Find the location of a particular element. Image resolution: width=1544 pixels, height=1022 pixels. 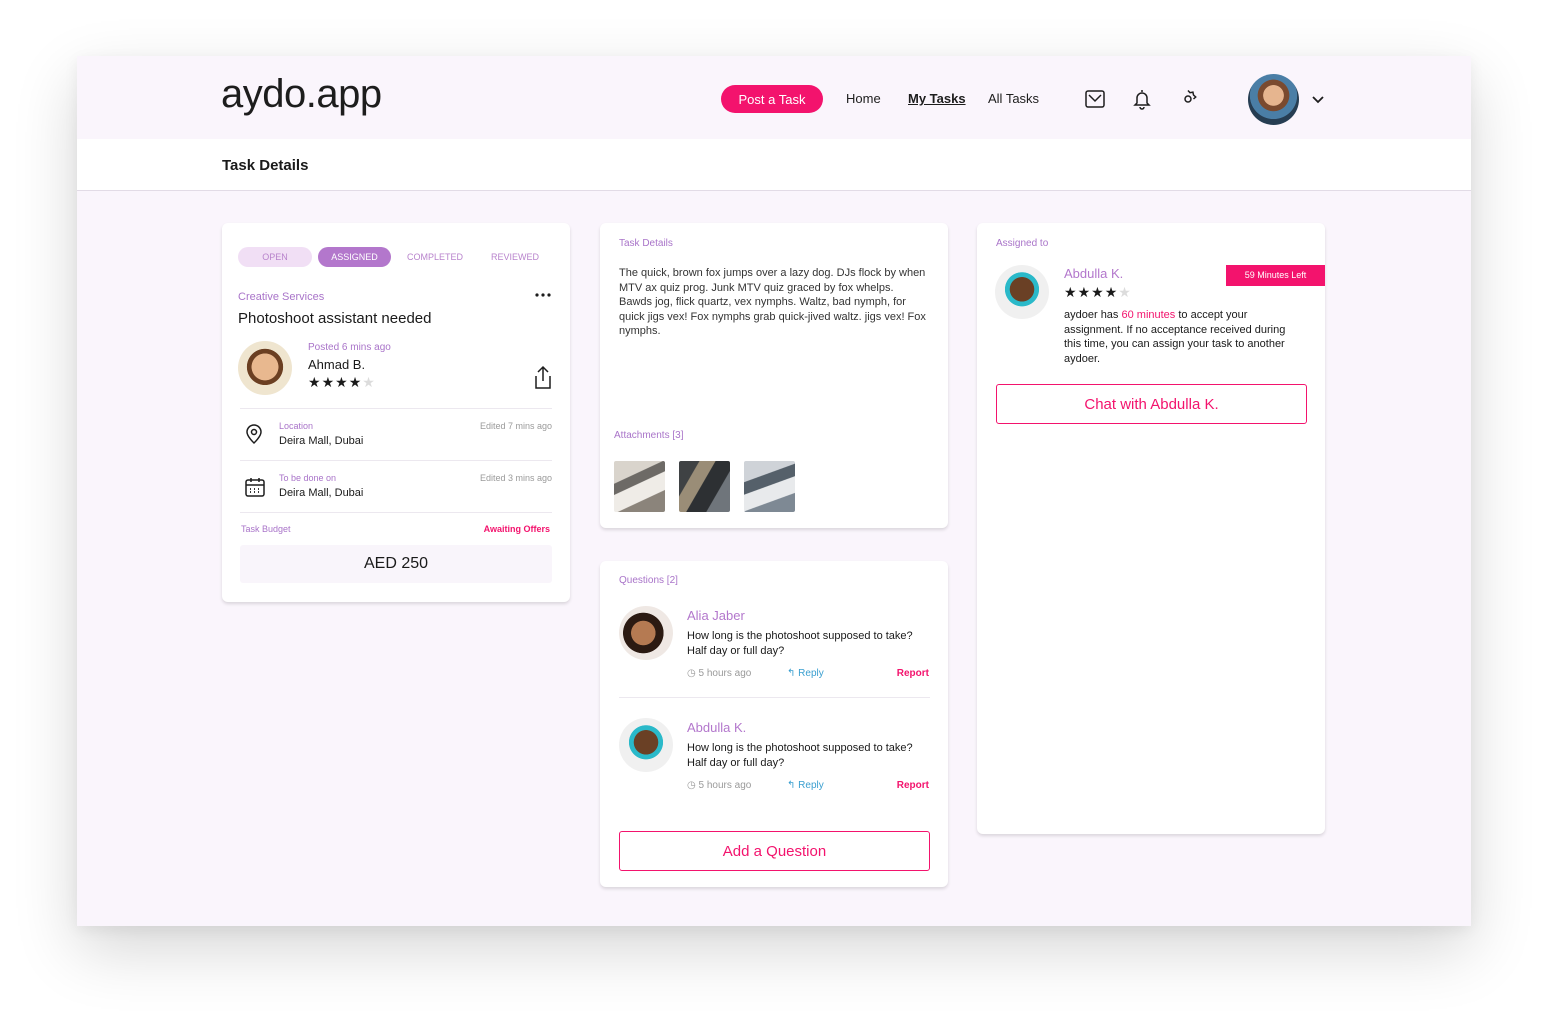

assignee-name: Abdulla K. is located at coordinates (1093, 273).